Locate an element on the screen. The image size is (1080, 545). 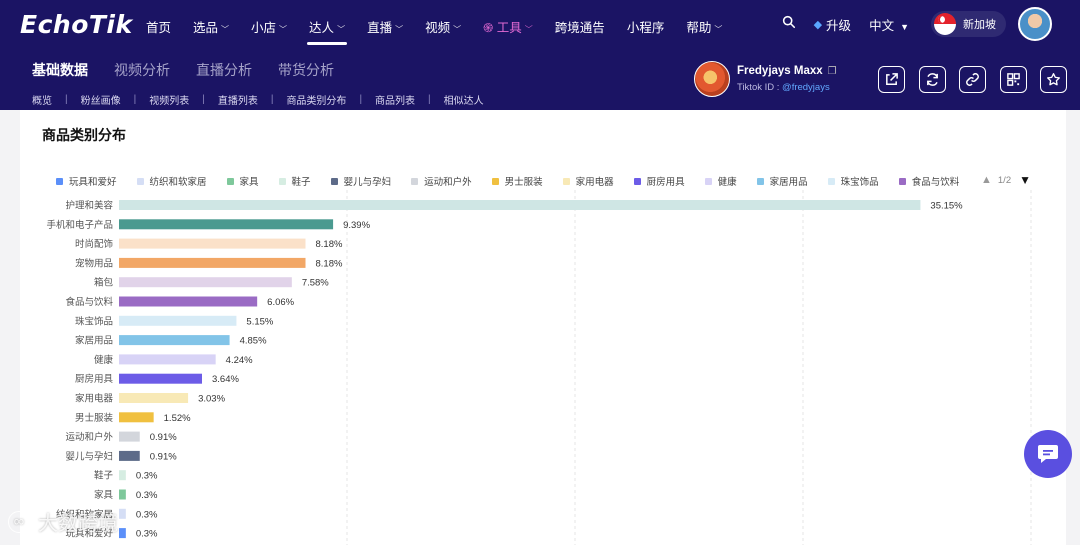
copy-icon: ❐ is located at coordinates (832, 71).